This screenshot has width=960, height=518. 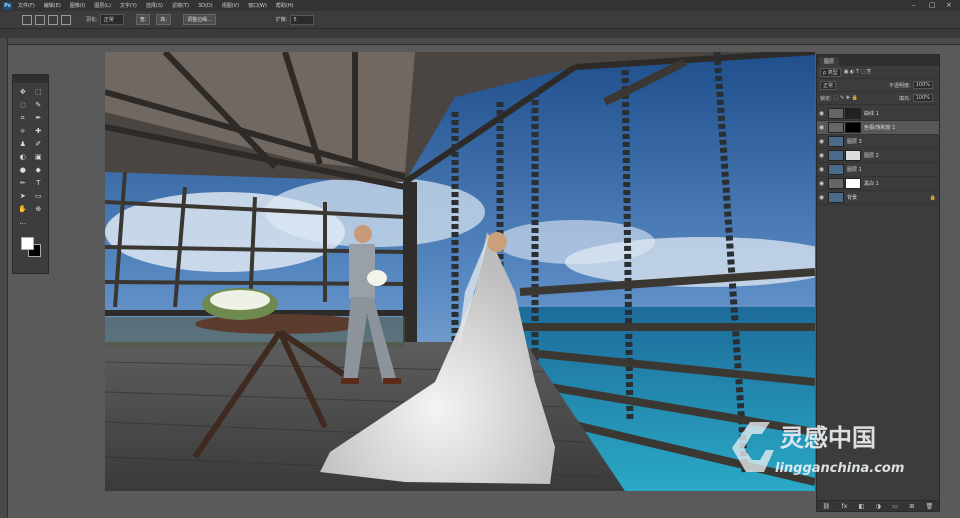 What do you see at coordinates (878, 114) in the screenshot?
I see `layer-row-curves-1: ◉ 曲线 1` at bounding box center [878, 114].